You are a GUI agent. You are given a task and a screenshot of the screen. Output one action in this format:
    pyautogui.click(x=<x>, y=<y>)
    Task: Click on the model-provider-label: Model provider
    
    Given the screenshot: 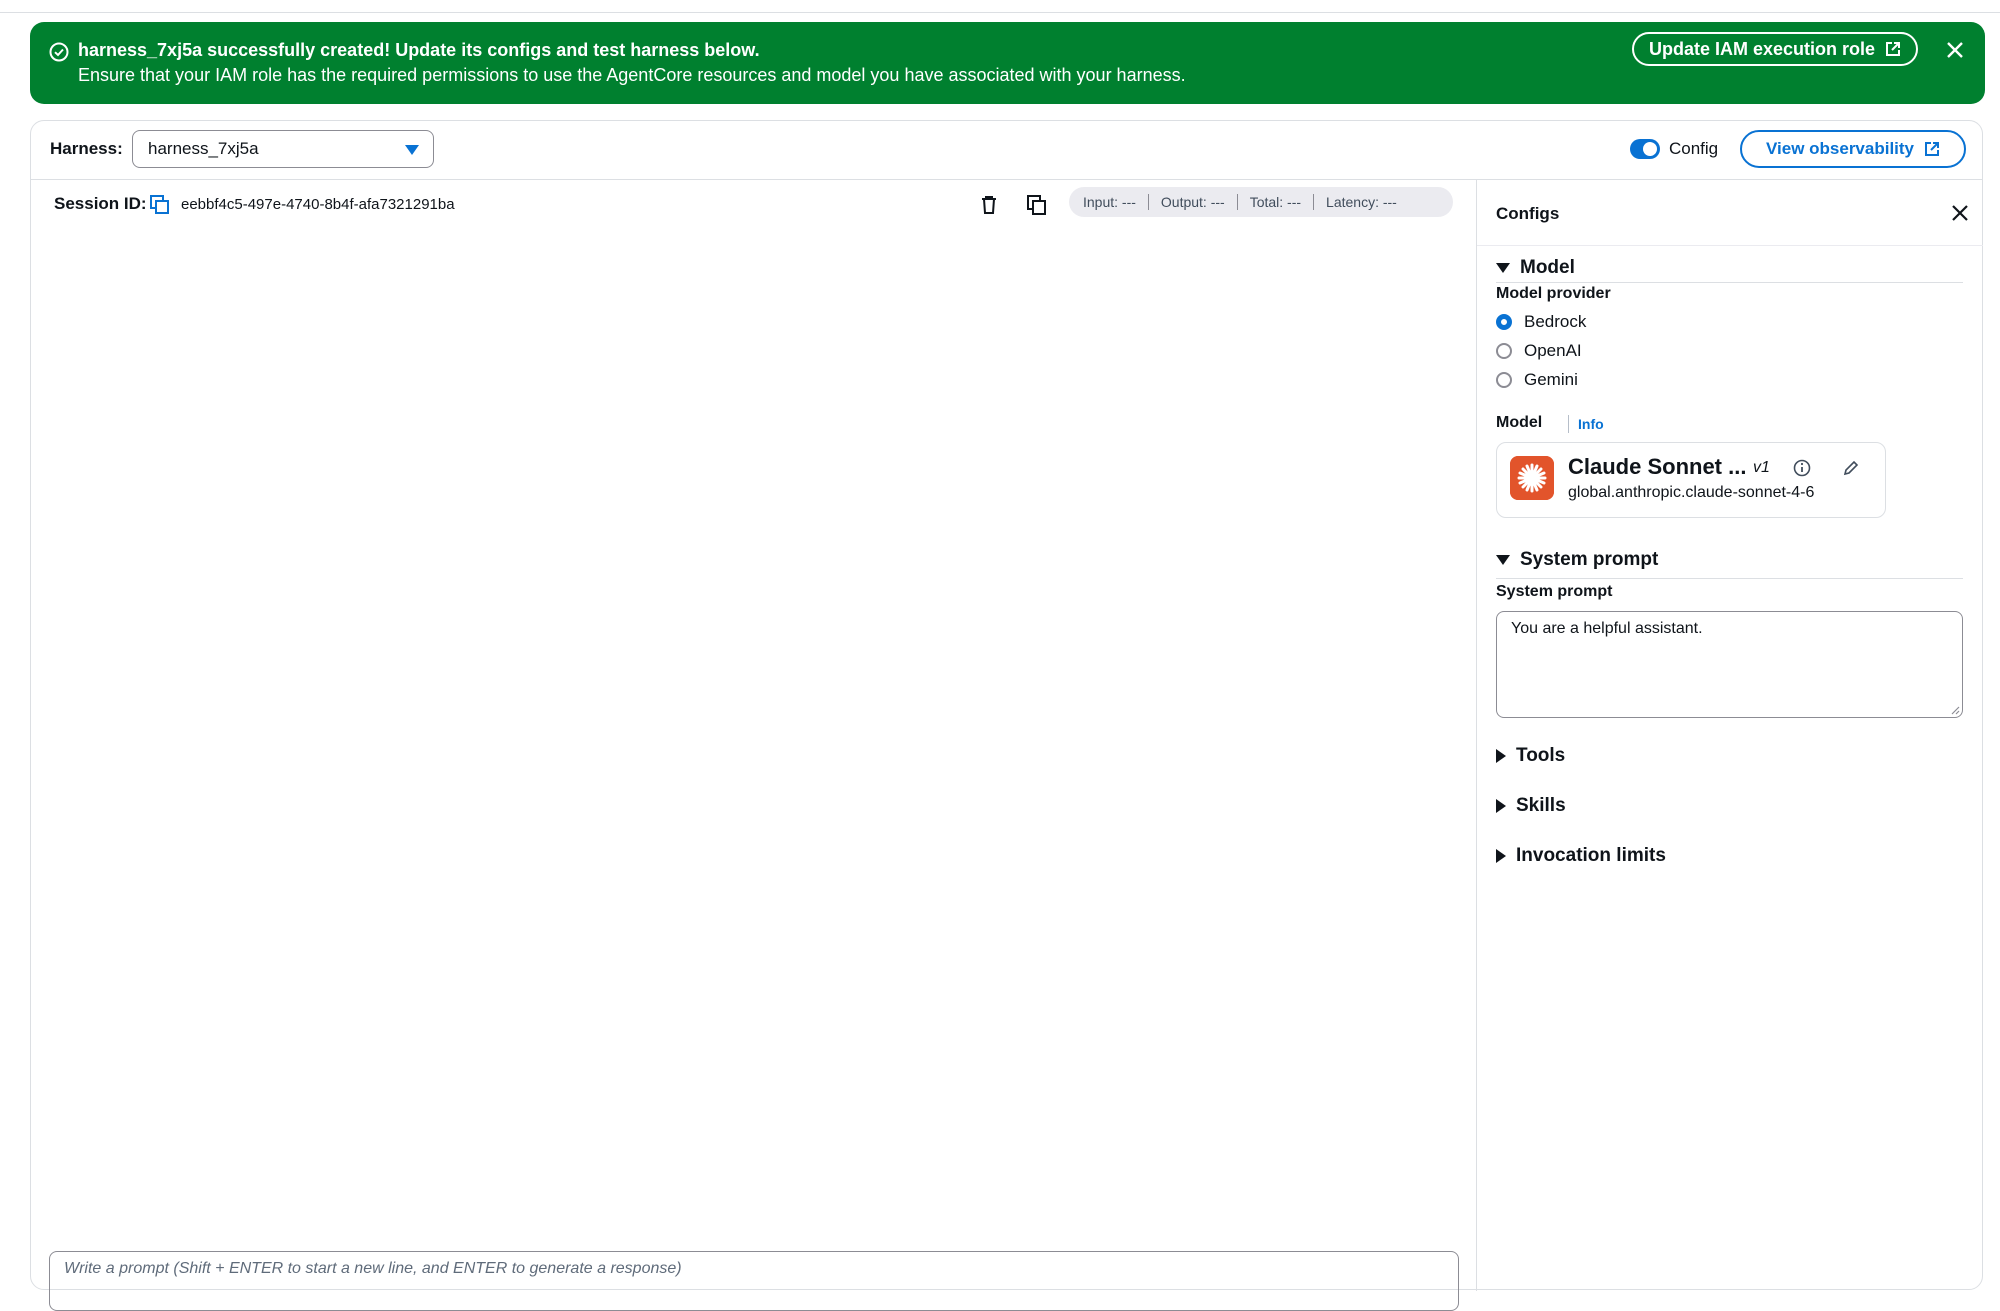 What is the action you would take?
    pyautogui.click(x=1553, y=293)
    